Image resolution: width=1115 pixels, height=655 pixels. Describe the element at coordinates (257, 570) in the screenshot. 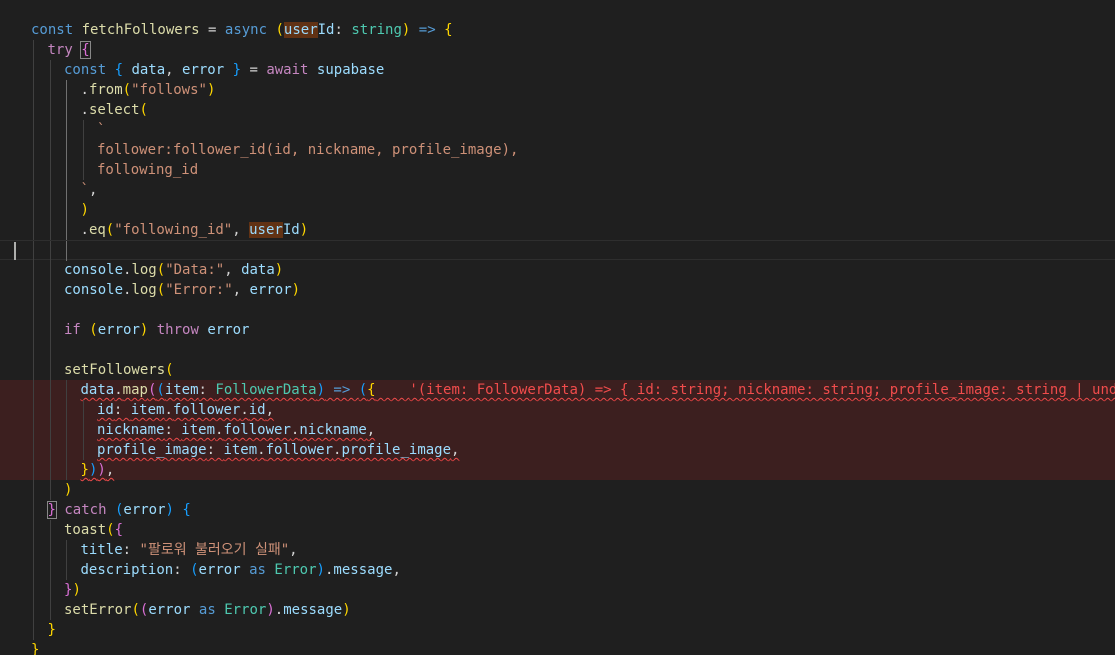

I see `code-token: as` at that location.